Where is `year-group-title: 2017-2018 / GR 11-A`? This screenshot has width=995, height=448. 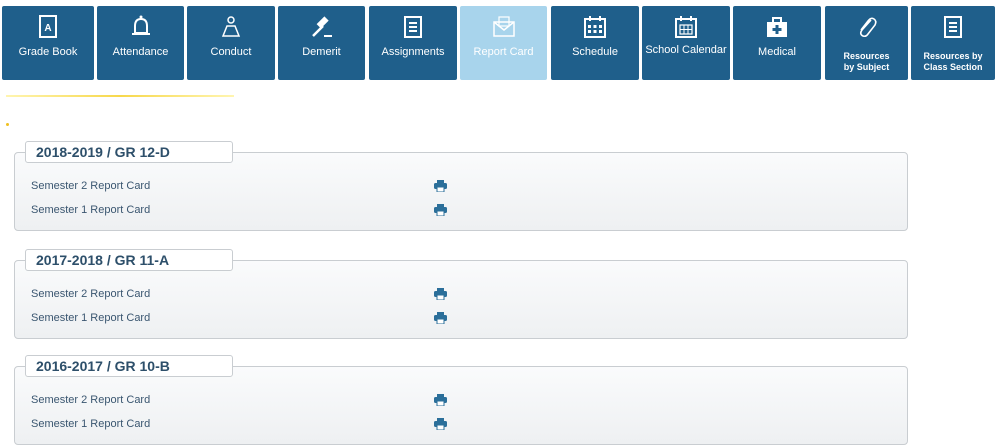
year-group-title: 2017-2018 / GR 11-A is located at coordinates (129, 260).